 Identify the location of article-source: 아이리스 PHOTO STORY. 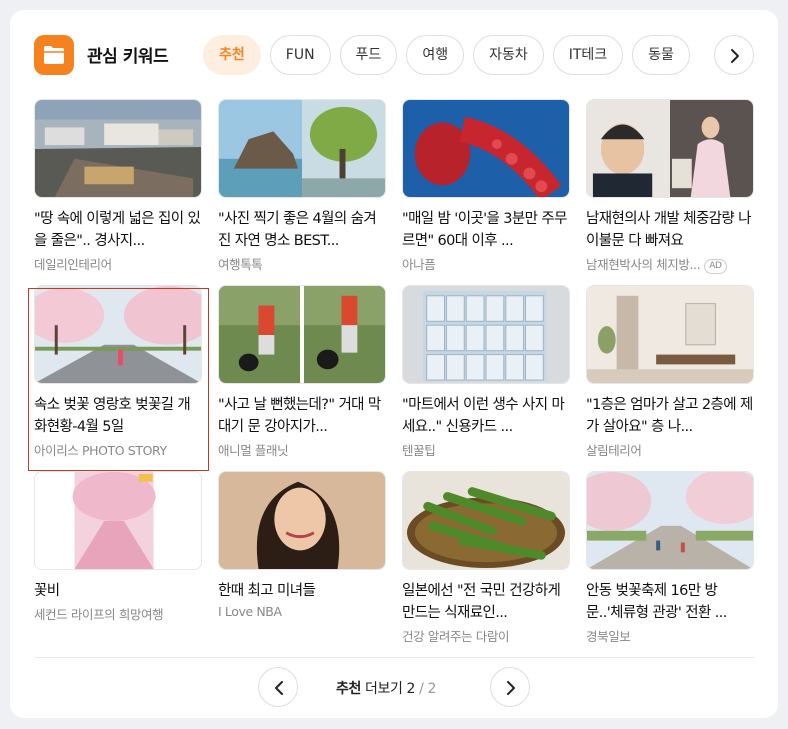
(100, 450).